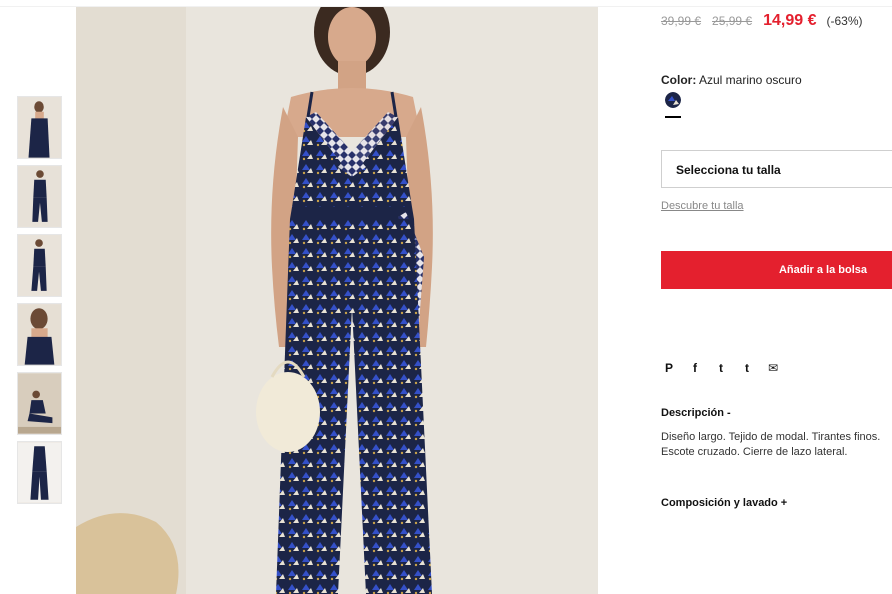  I want to click on share-icons: P f t t ✉, so click(727, 368).